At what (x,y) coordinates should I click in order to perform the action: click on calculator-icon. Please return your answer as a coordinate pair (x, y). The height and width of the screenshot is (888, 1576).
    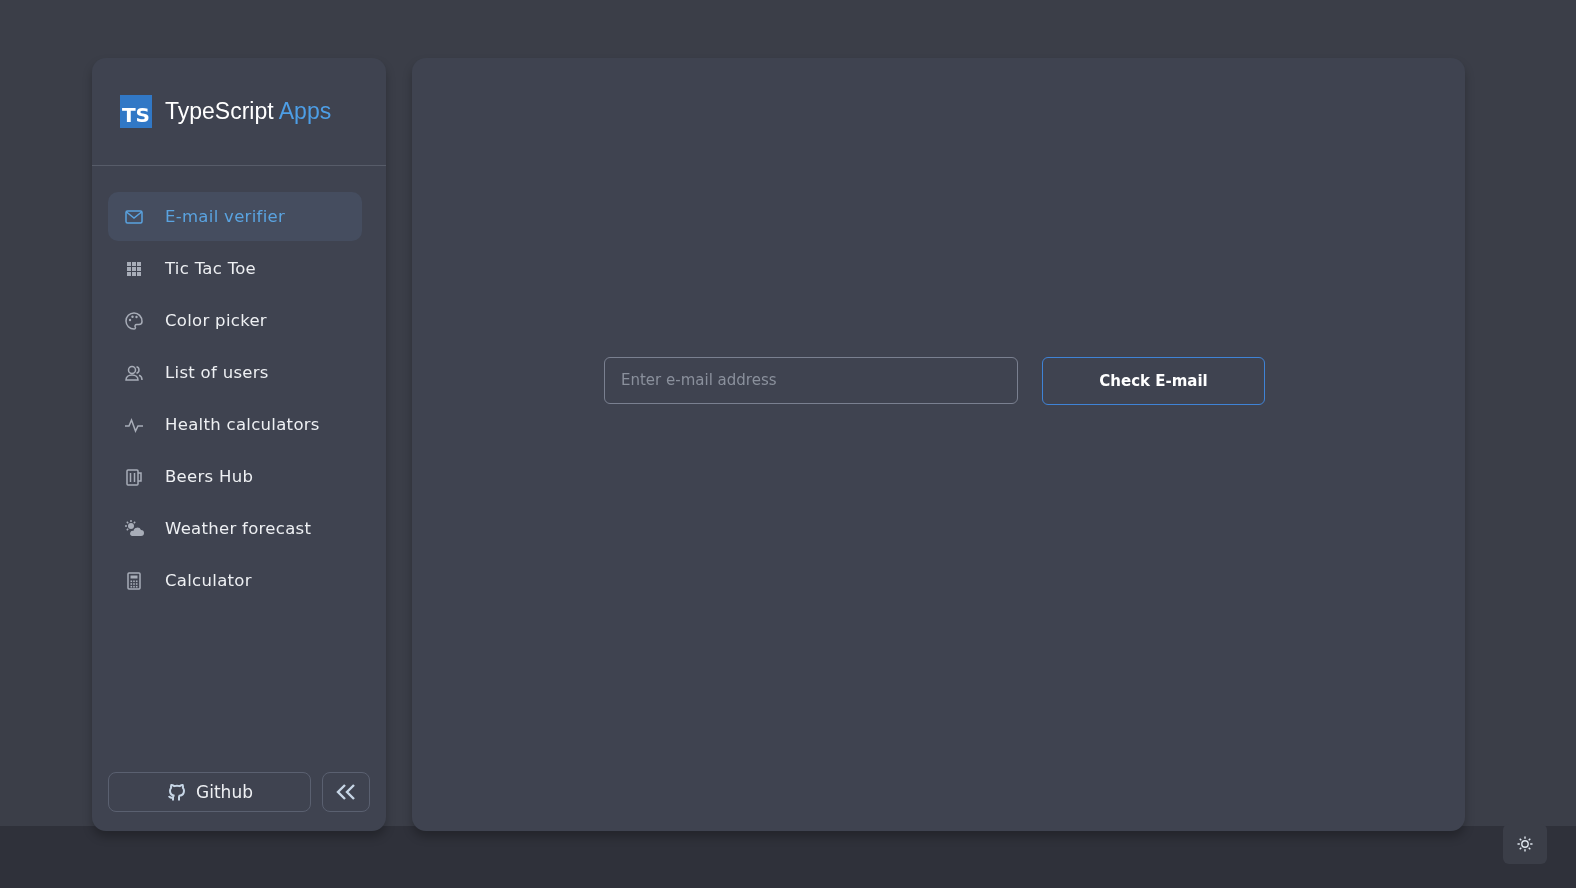
    Looking at the image, I should click on (134, 580).